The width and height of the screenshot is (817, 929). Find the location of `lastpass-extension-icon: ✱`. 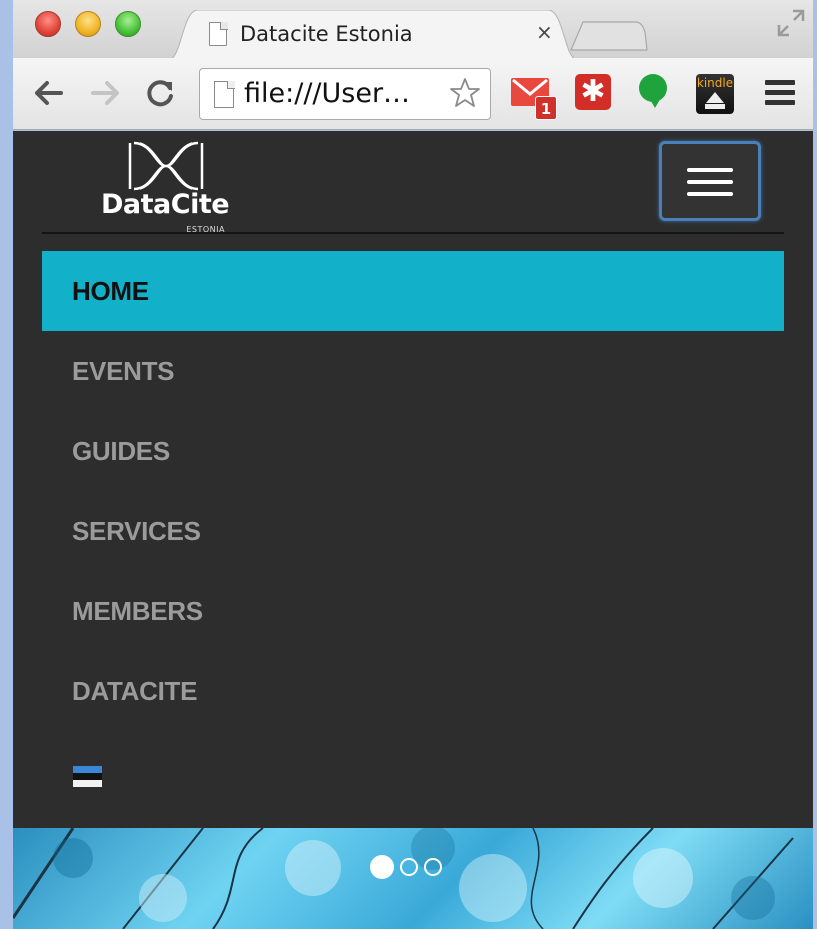

lastpass-extension-icon: ✱ is located at coordinates (593, 92).